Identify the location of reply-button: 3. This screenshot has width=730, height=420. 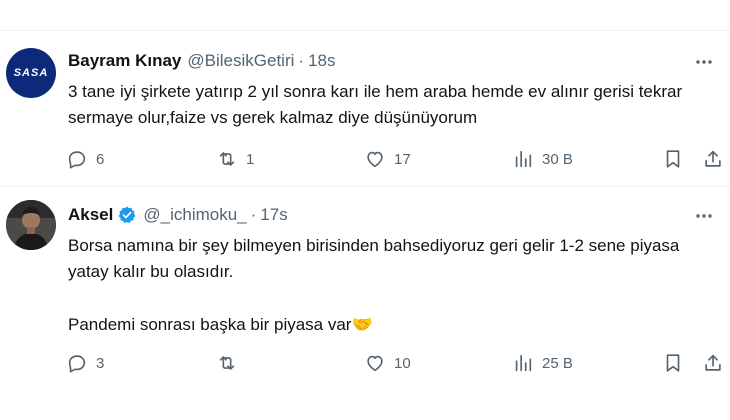
(85, 363).